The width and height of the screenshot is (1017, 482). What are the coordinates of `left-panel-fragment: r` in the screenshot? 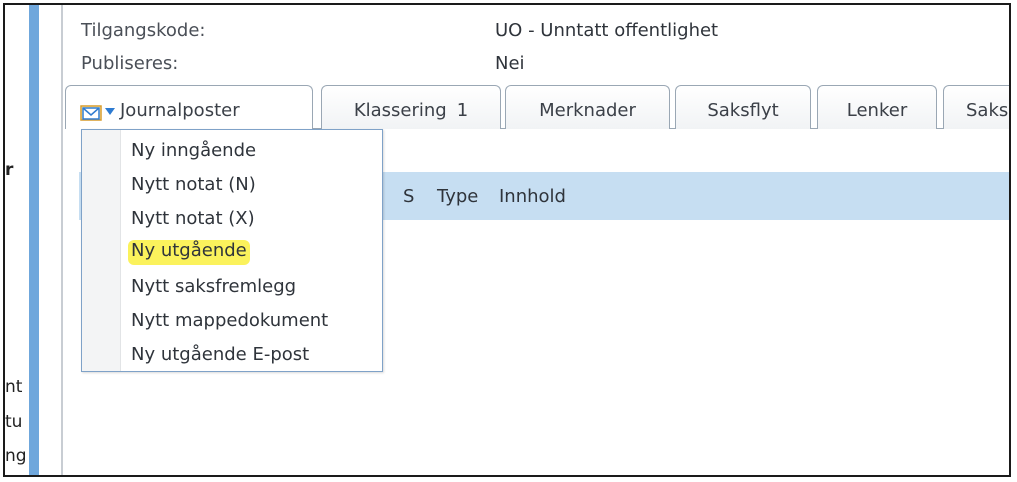 It's located at (9, 170).